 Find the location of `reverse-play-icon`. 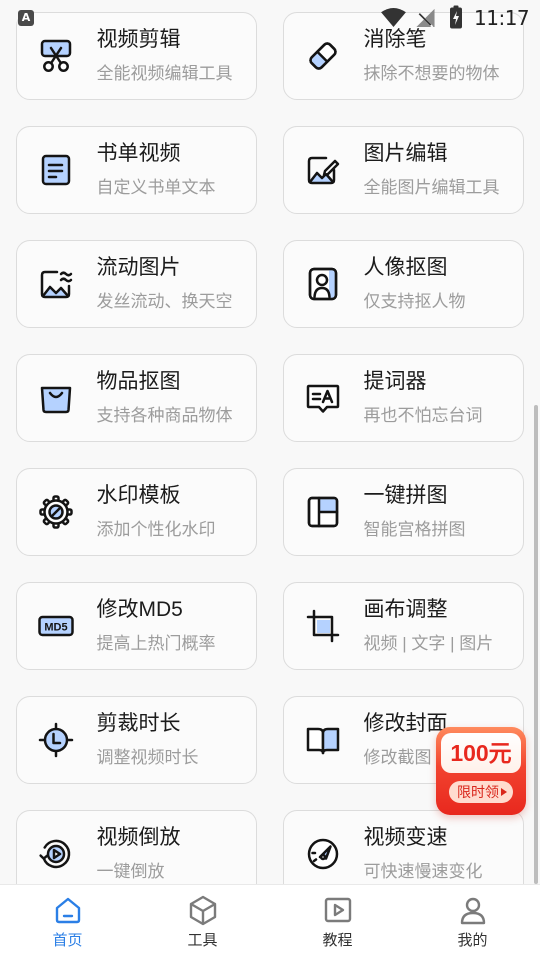

reverse-play-icon is located at coordinates (54, 853).